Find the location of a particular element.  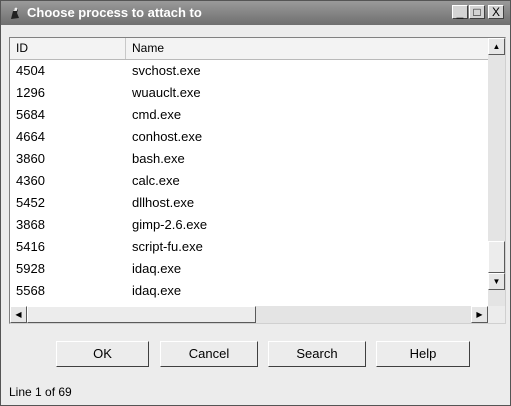

scroll-right-icon: ▶ is located at coordinates (479, 314).